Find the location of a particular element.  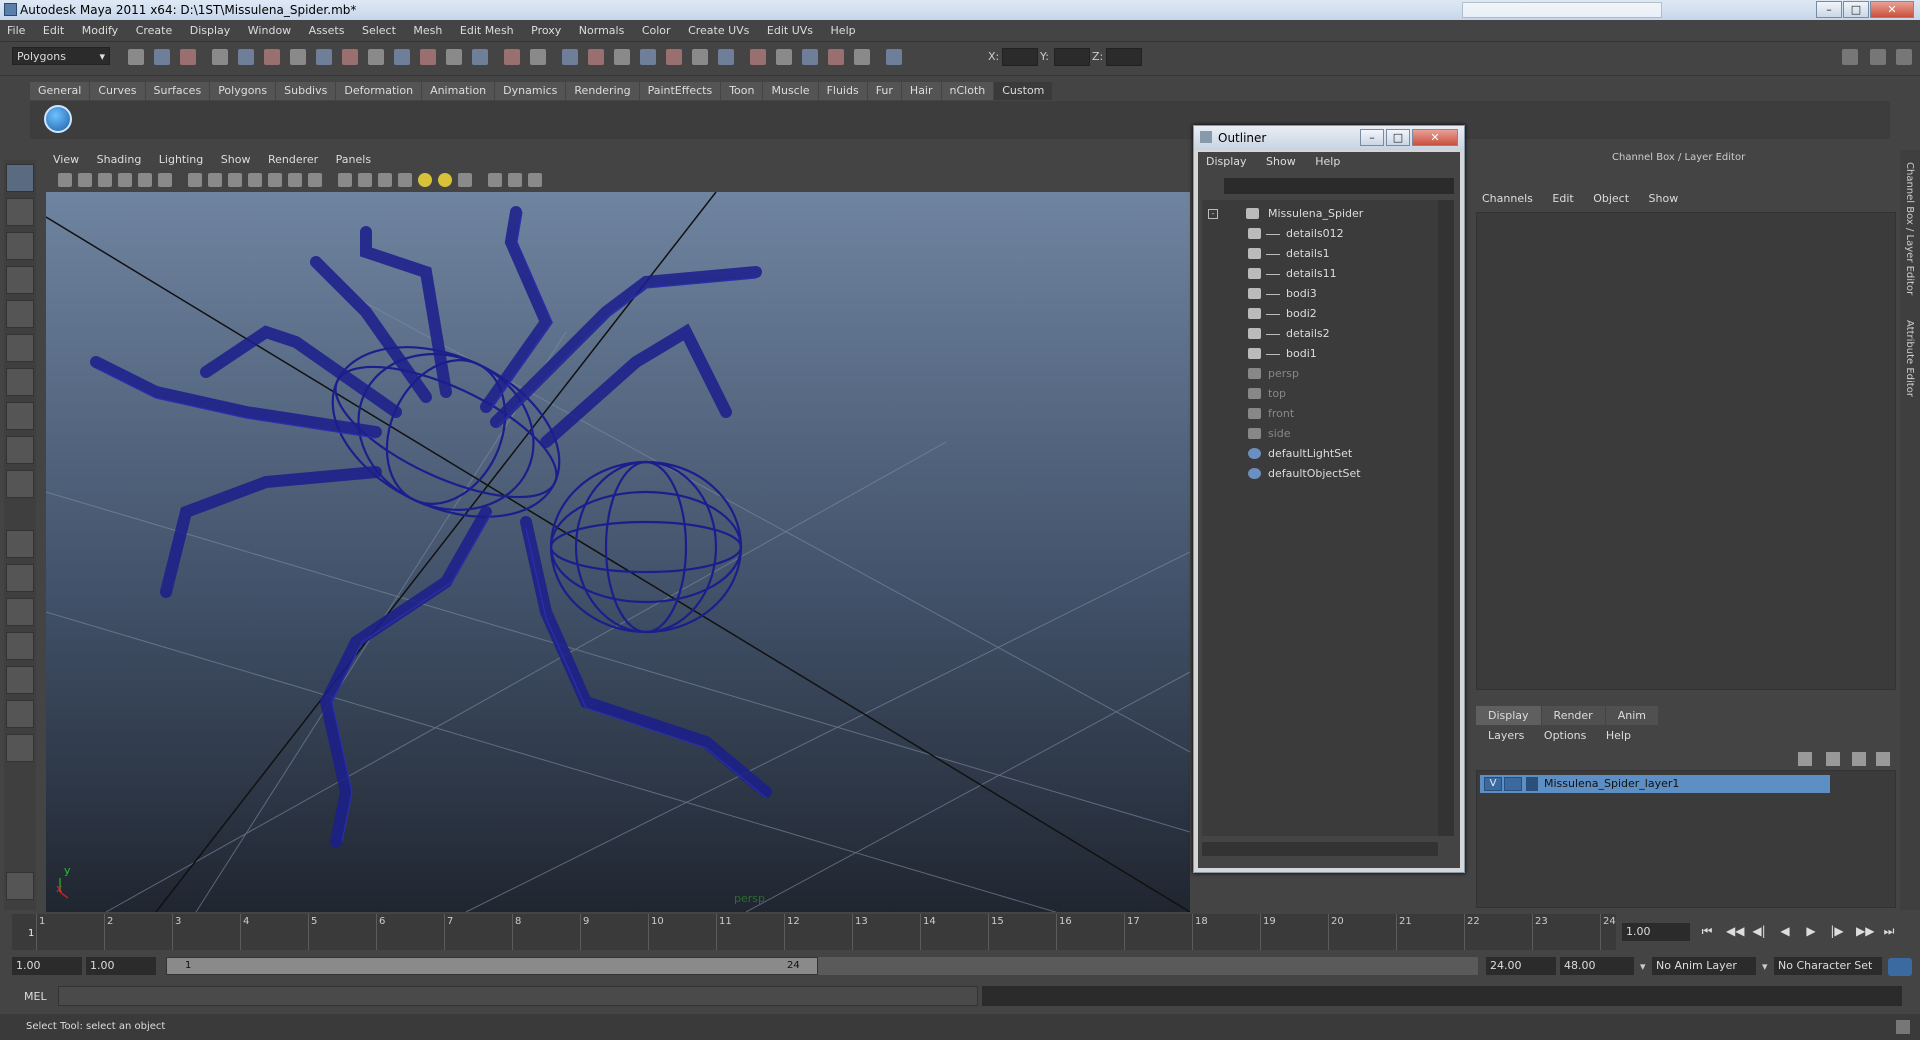

paint-select-tool-icon is located at coordinates (20, 246).